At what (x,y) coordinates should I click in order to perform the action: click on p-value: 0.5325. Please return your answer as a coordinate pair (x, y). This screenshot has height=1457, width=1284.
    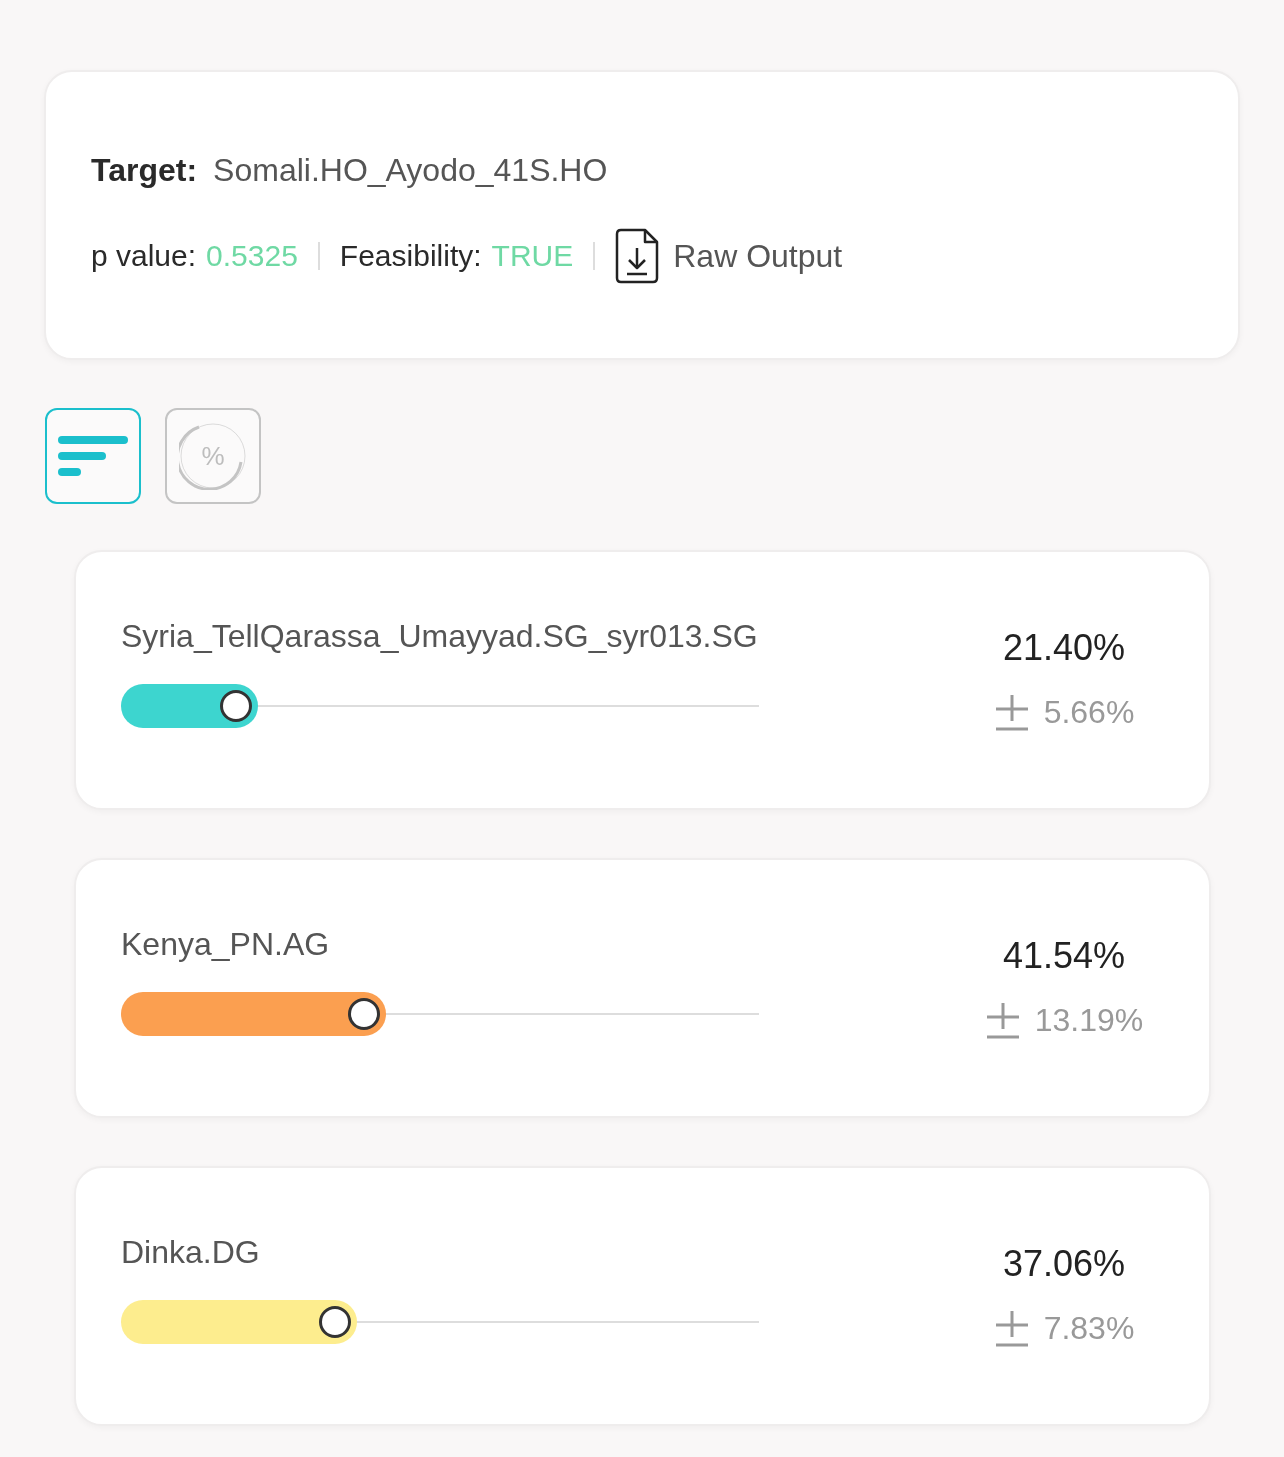
    Looking at the image, I should click on (252, 256).